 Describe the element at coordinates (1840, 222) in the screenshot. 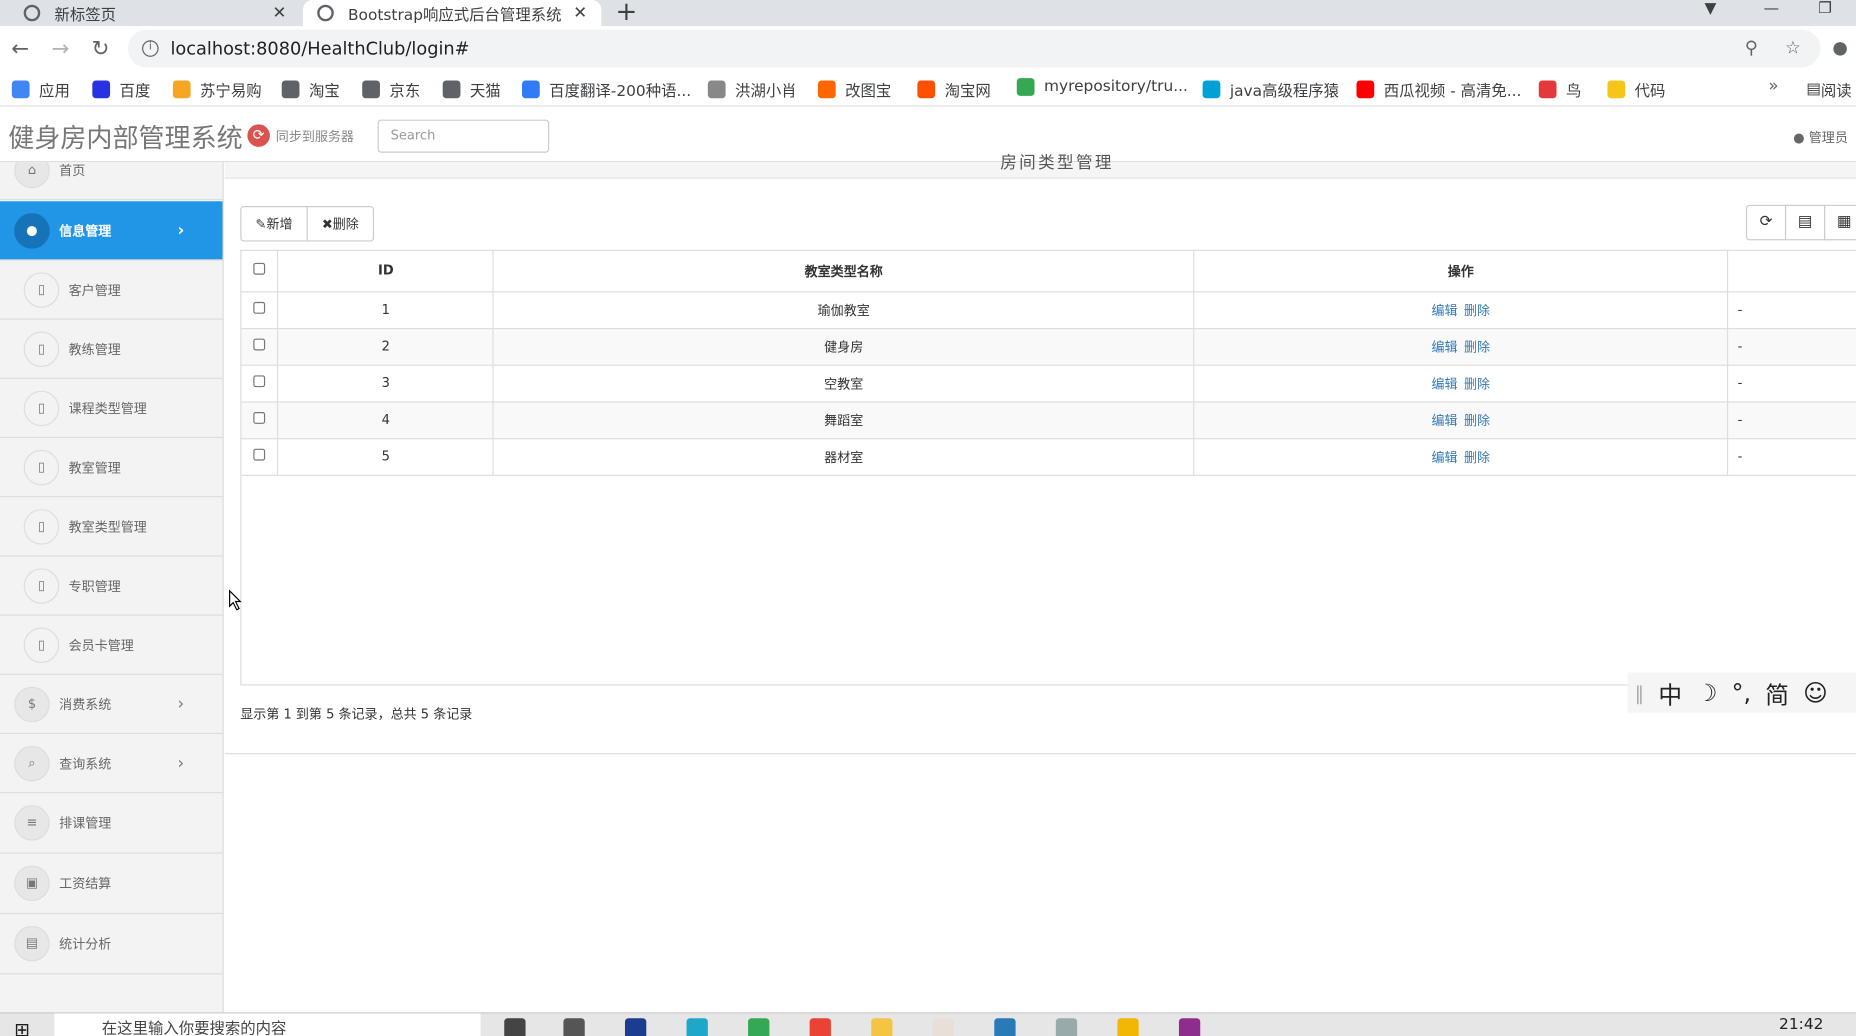

I see `columns-button: ▦` at that location.